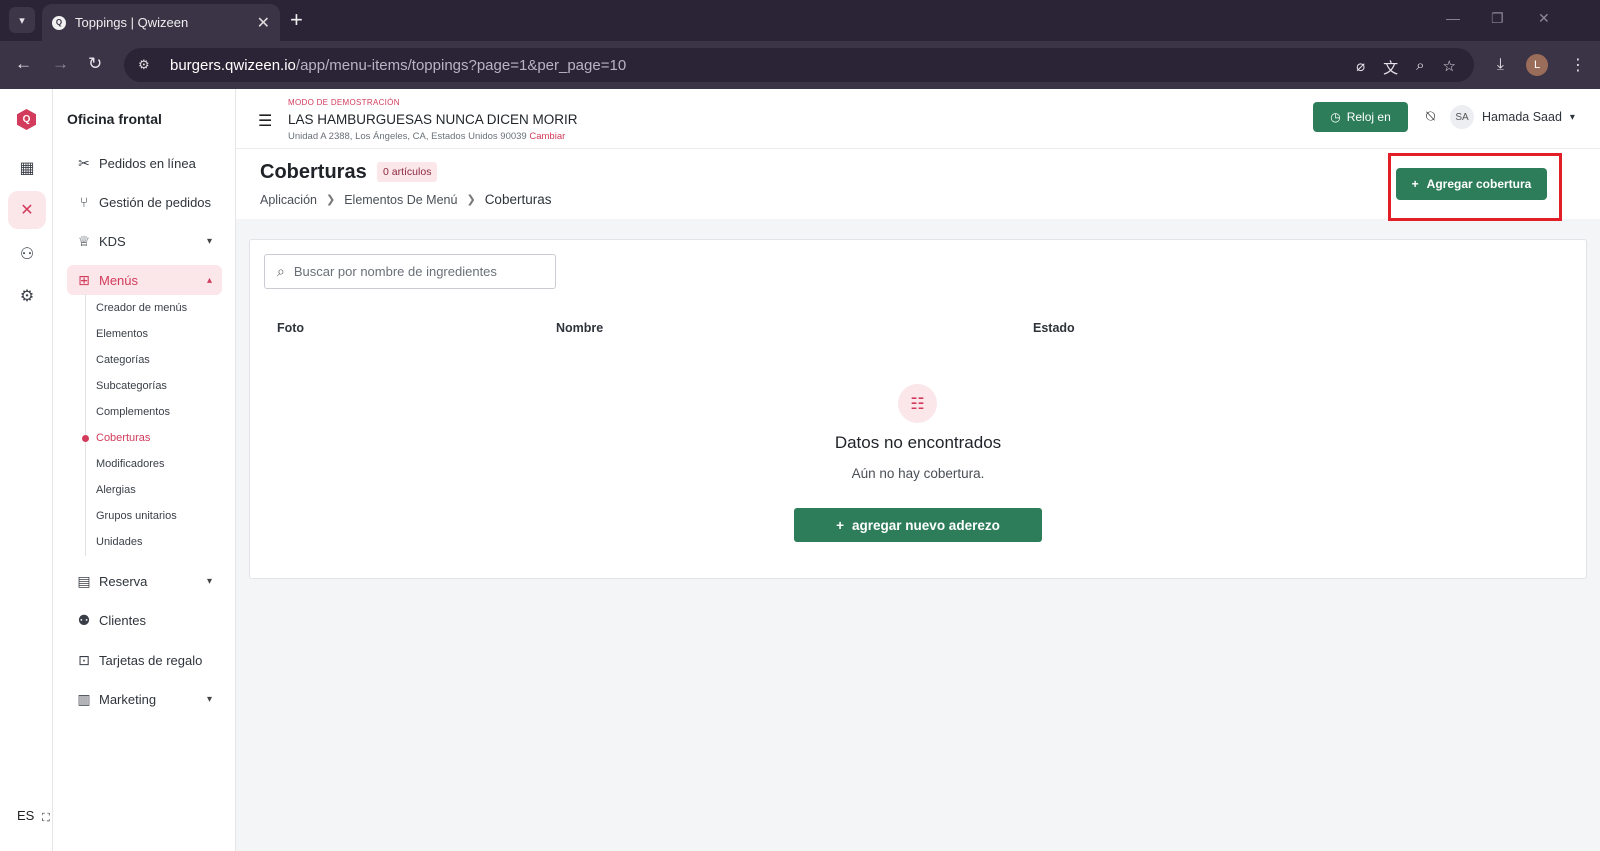 This screenshot has width=1600, height=851. What do you see at coordinates (114, 119) in the screenshot?
I see `sidebar-brand: Oficina frontal` at bounding box center [114, 119].